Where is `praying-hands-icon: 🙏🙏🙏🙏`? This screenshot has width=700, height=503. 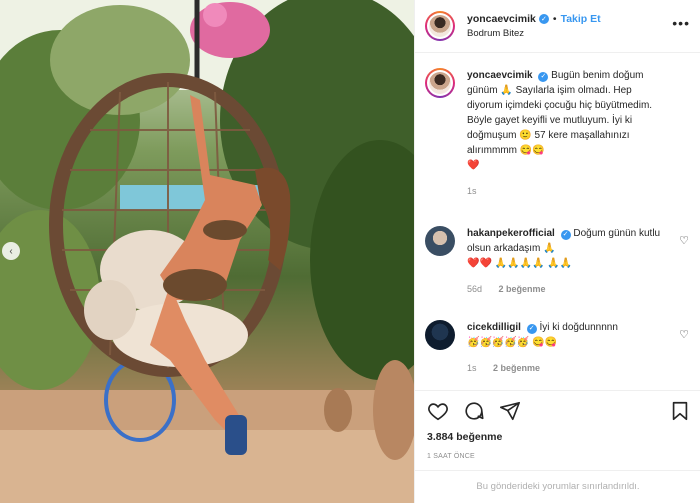 praying-hands-icon: 🙏🙏🙏🙏 is located at coordinates (519, 263).